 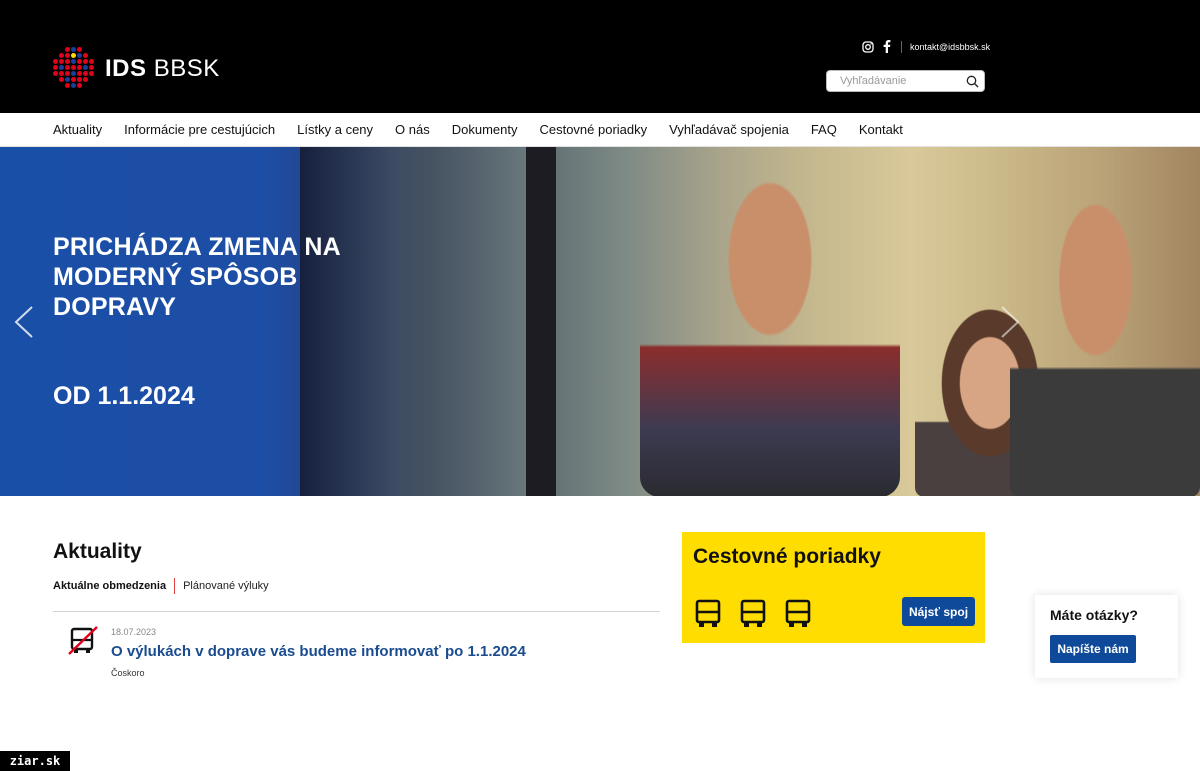 I want to click on bus-icons-row, so click(x=761, y=614).